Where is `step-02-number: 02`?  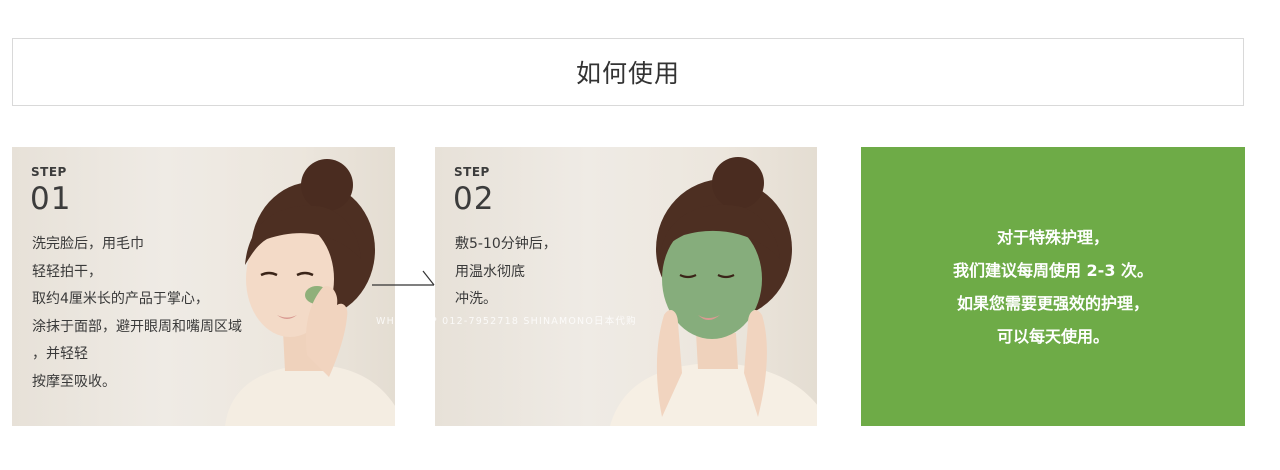
step-02-number: 02 is located at coordinates (474, 199).